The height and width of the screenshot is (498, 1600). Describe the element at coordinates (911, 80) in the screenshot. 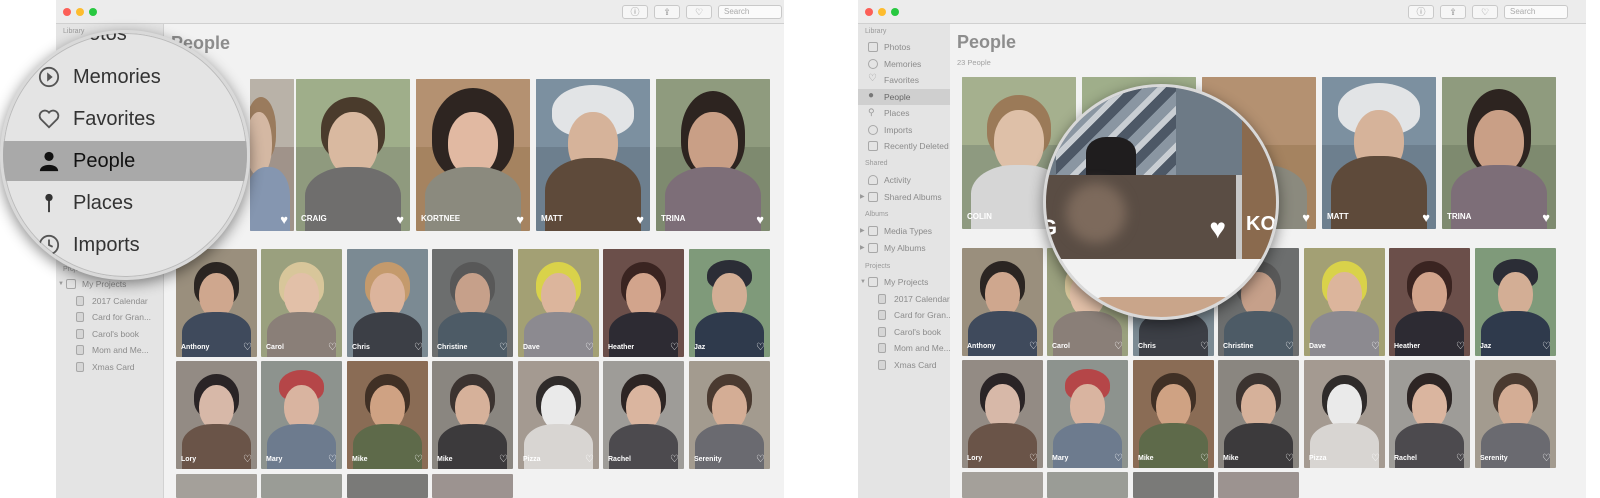

I see `sidebar-item-favorites: ♡ Favorites` at that location.